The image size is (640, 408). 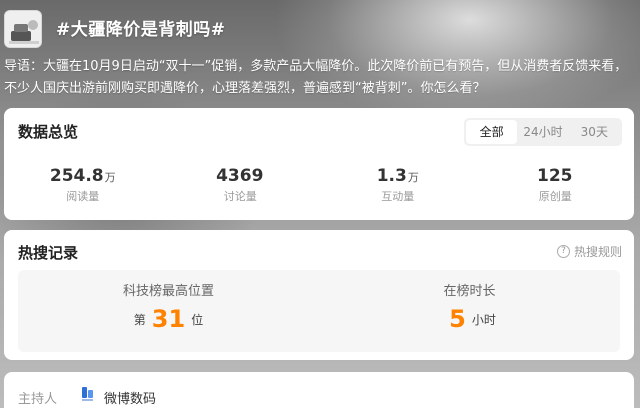 I want to click on host-label: 主持人, so click(x=38, y=399).